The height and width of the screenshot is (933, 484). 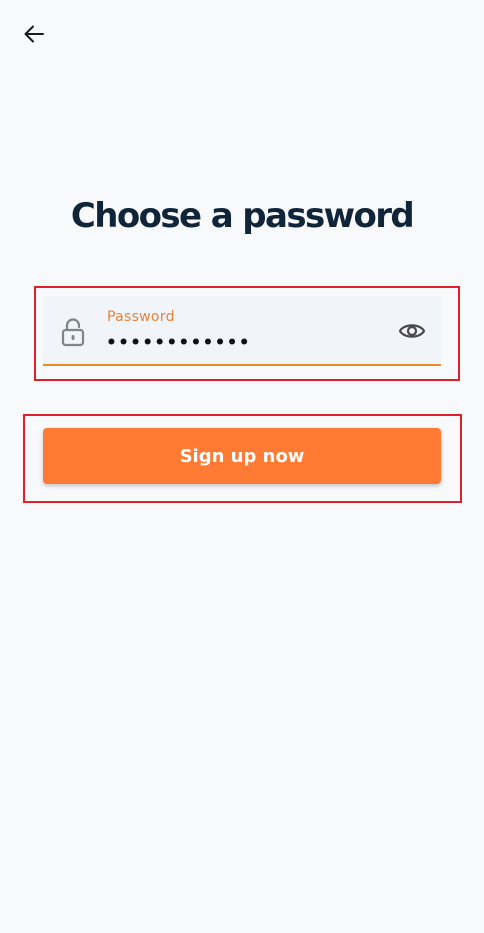 I want to click on back-button, so click(x=34, y=34).